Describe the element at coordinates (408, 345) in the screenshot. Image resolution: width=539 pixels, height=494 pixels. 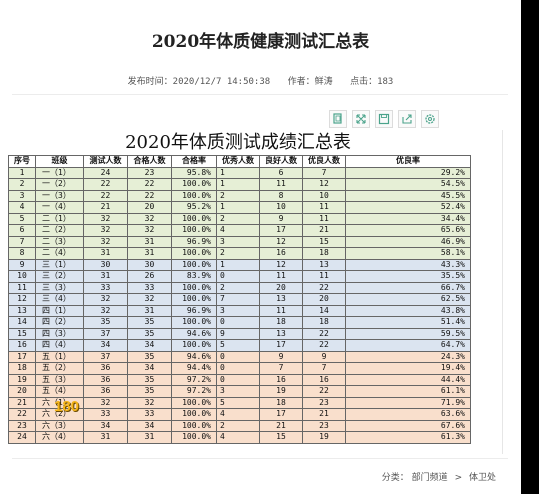
I see `excellent-good-rate-cell: 64.7%` at that location.